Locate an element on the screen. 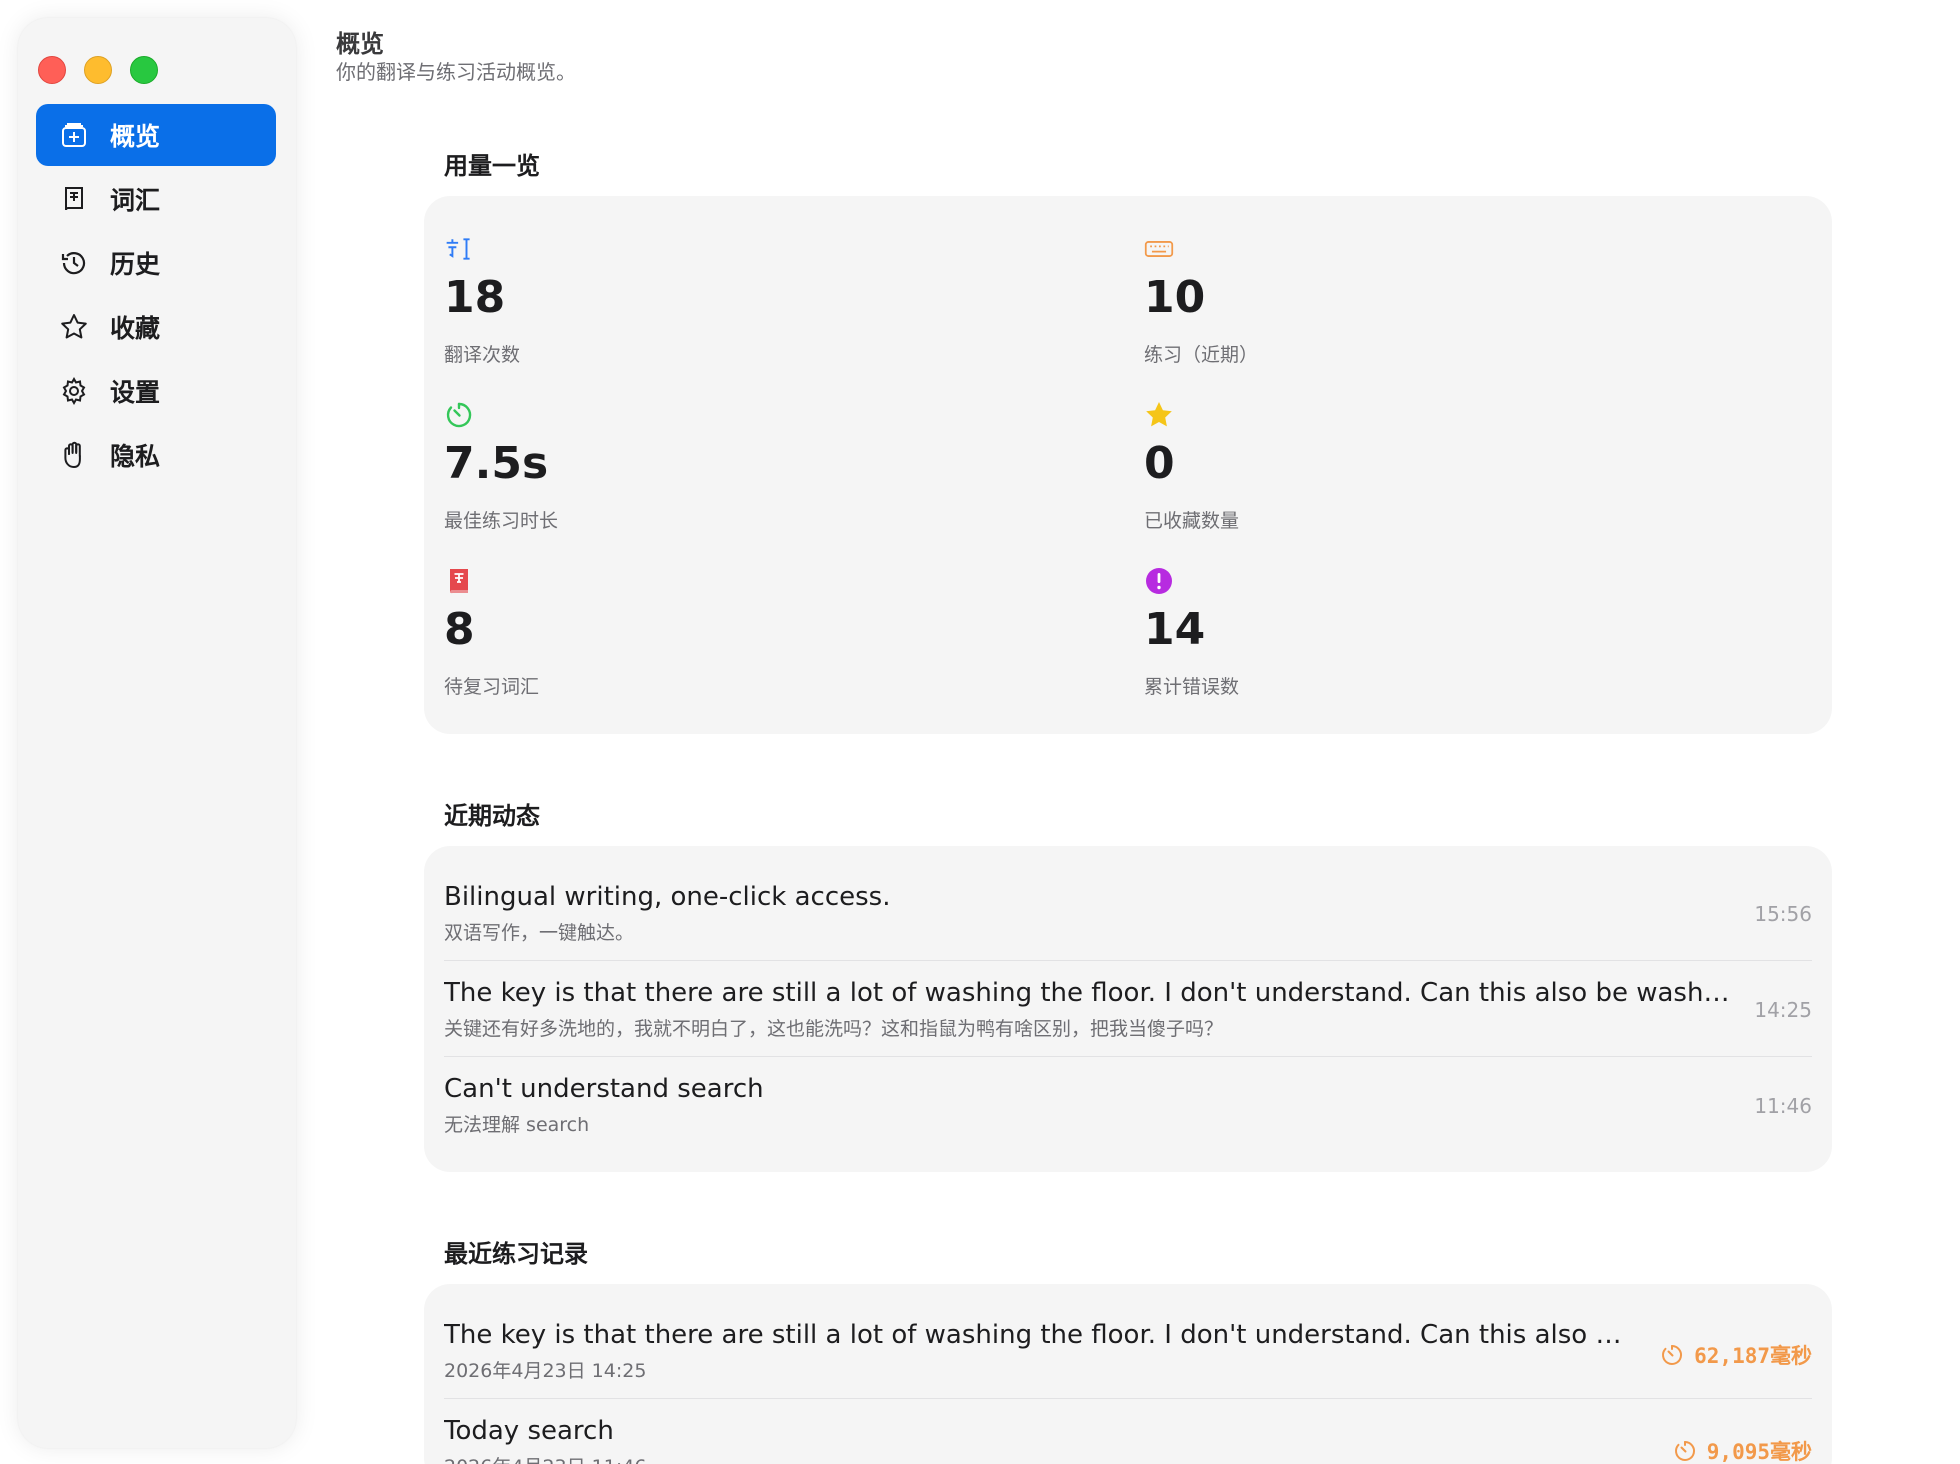 The height and width of the screenshot is (1464, 1960). duration-badge: 62,187毫秒 is located at coordinates (1736, 1355).